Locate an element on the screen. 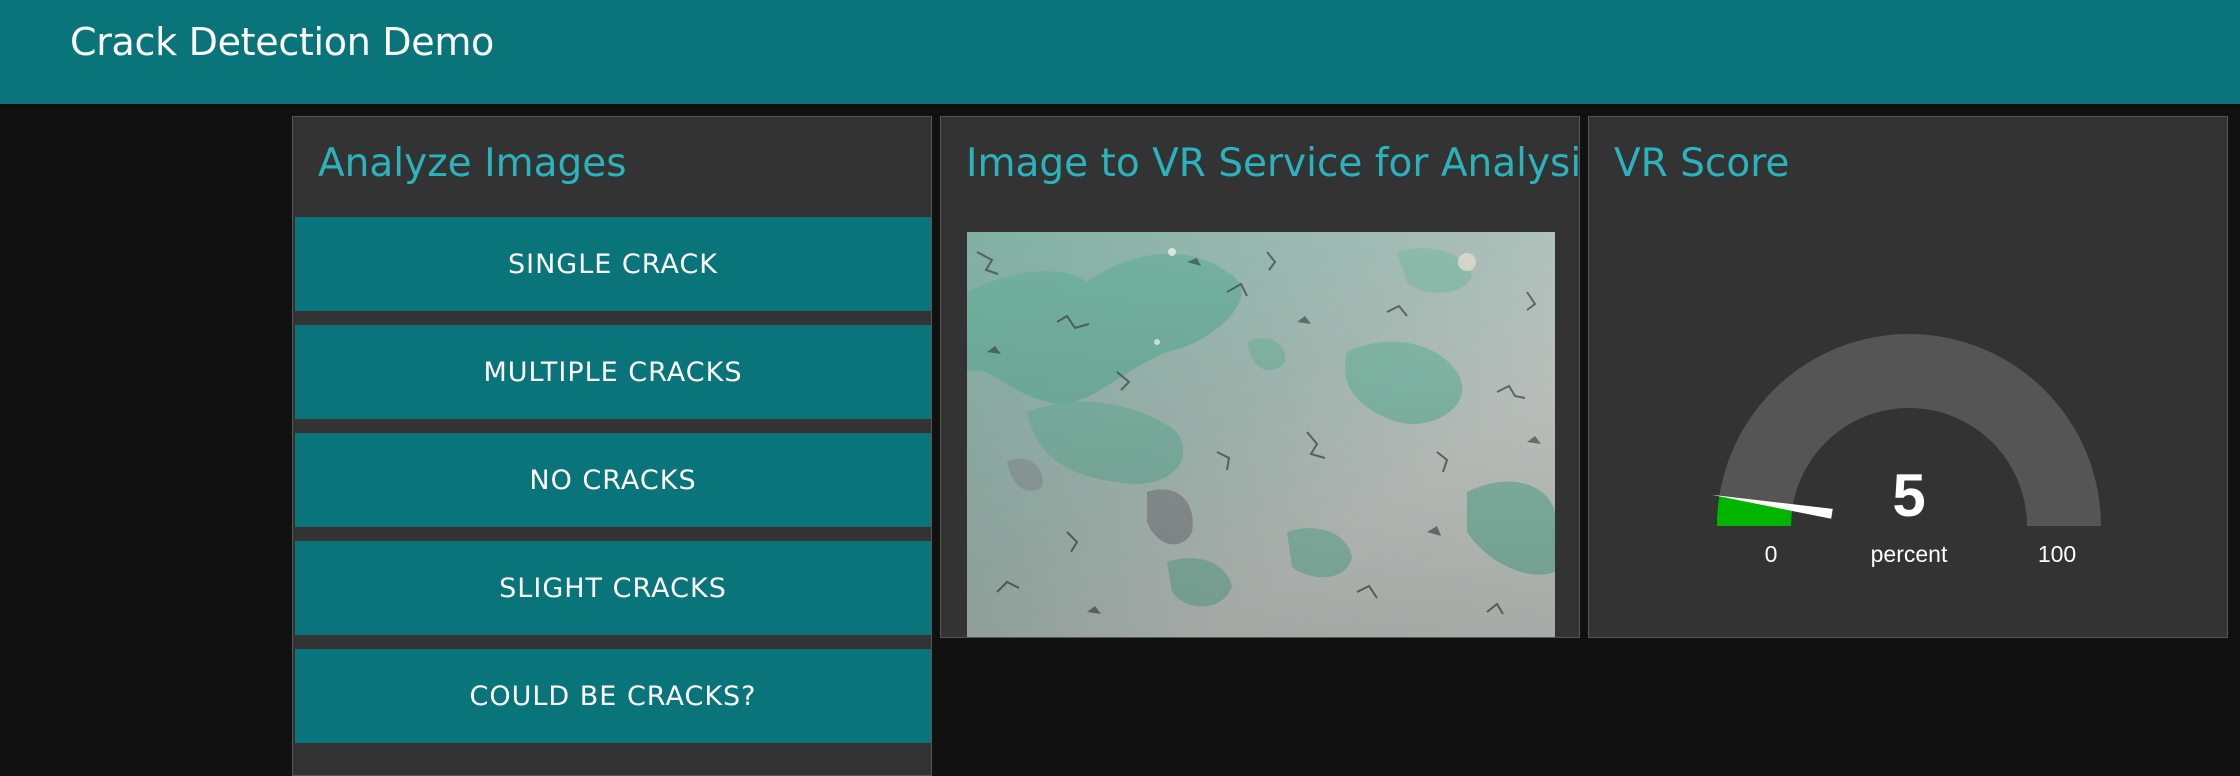  no-cracks-button: NO CRACKS is located at coordinates (613, 480).